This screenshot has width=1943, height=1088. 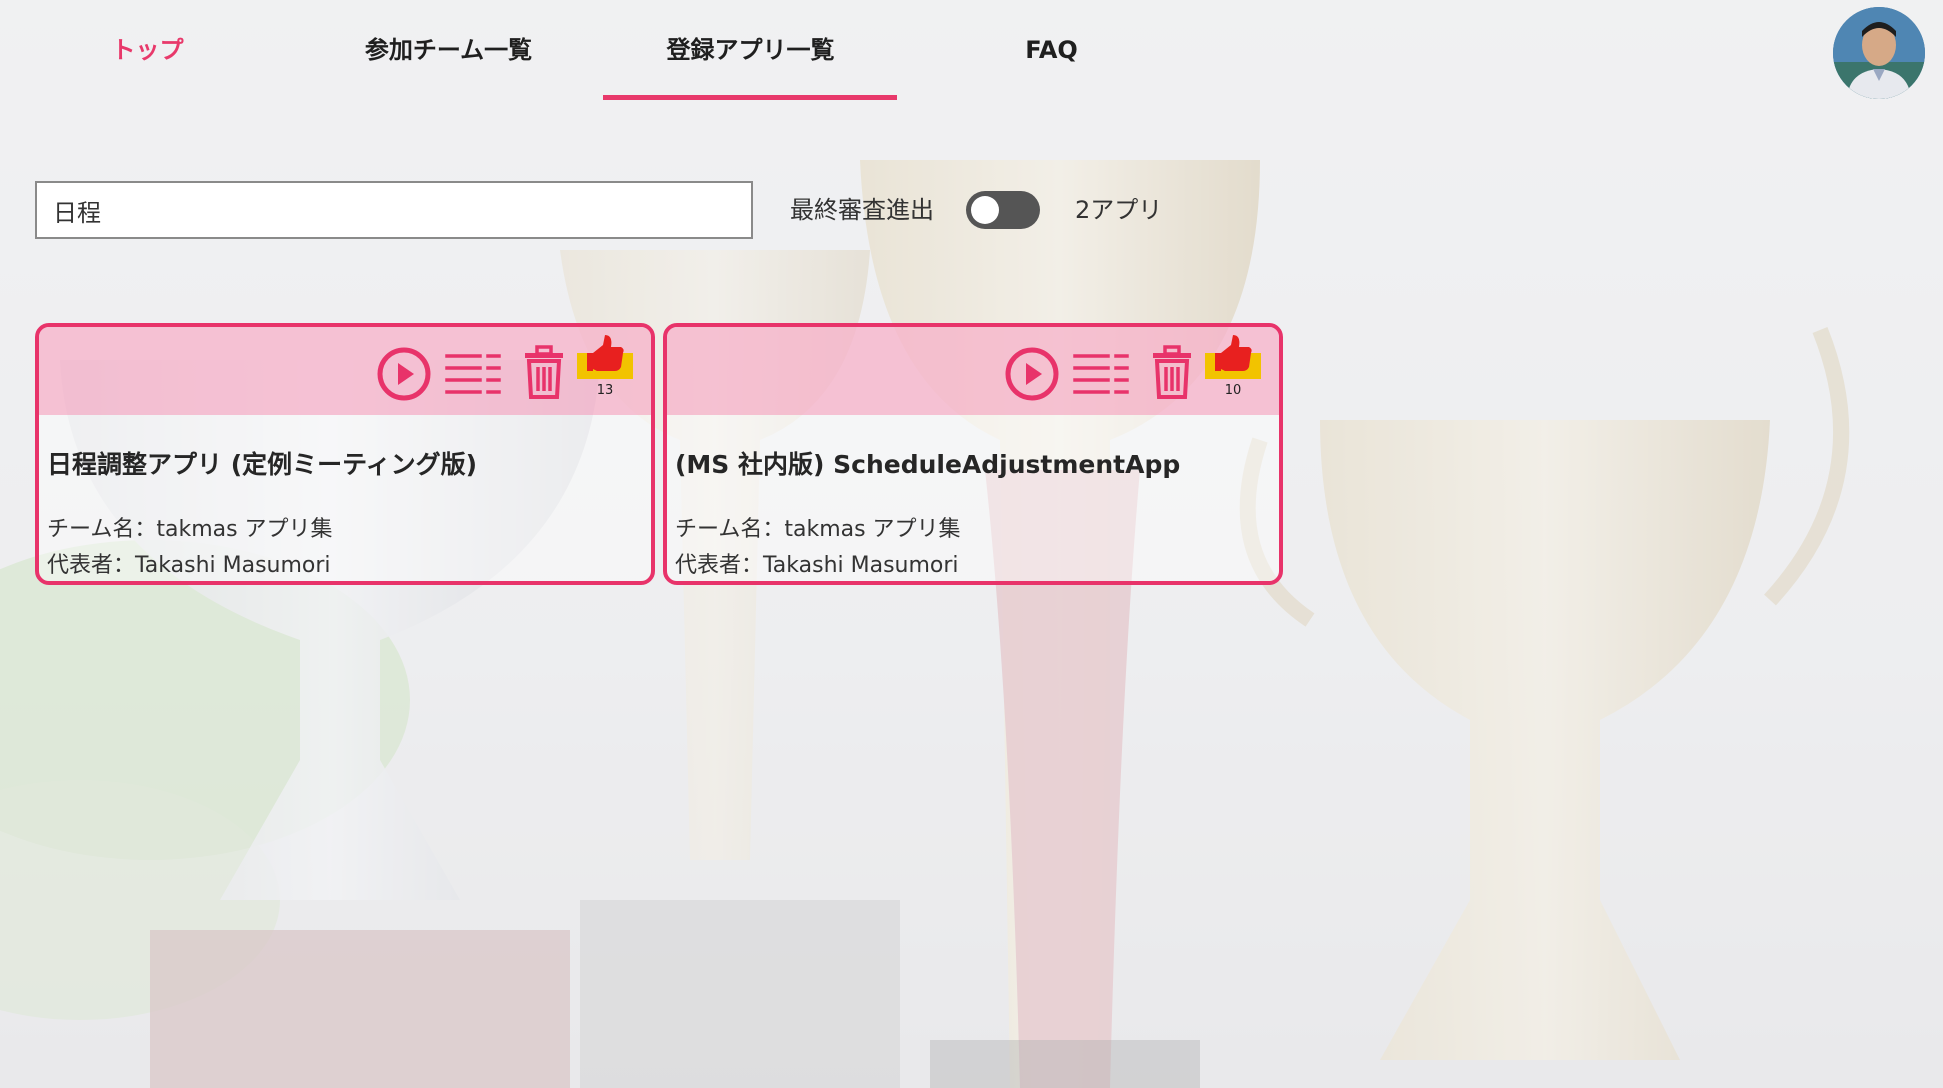 I want to click on toggle-knob, so click(x=985, y=210).